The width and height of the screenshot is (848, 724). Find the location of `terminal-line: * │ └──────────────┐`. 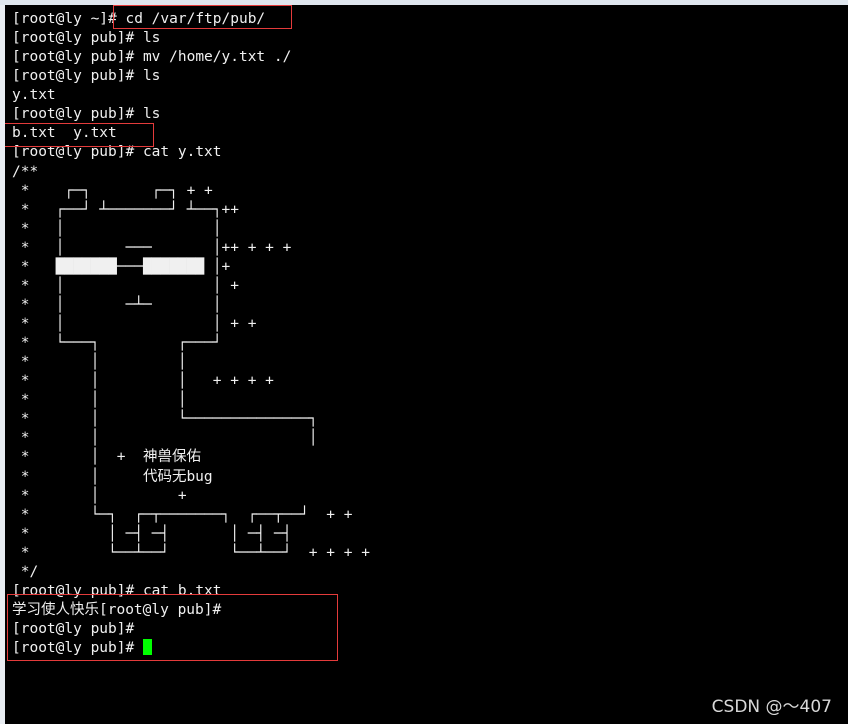

terminal-line: * │ └──────────────┐ is located at coordinates (191, 419).